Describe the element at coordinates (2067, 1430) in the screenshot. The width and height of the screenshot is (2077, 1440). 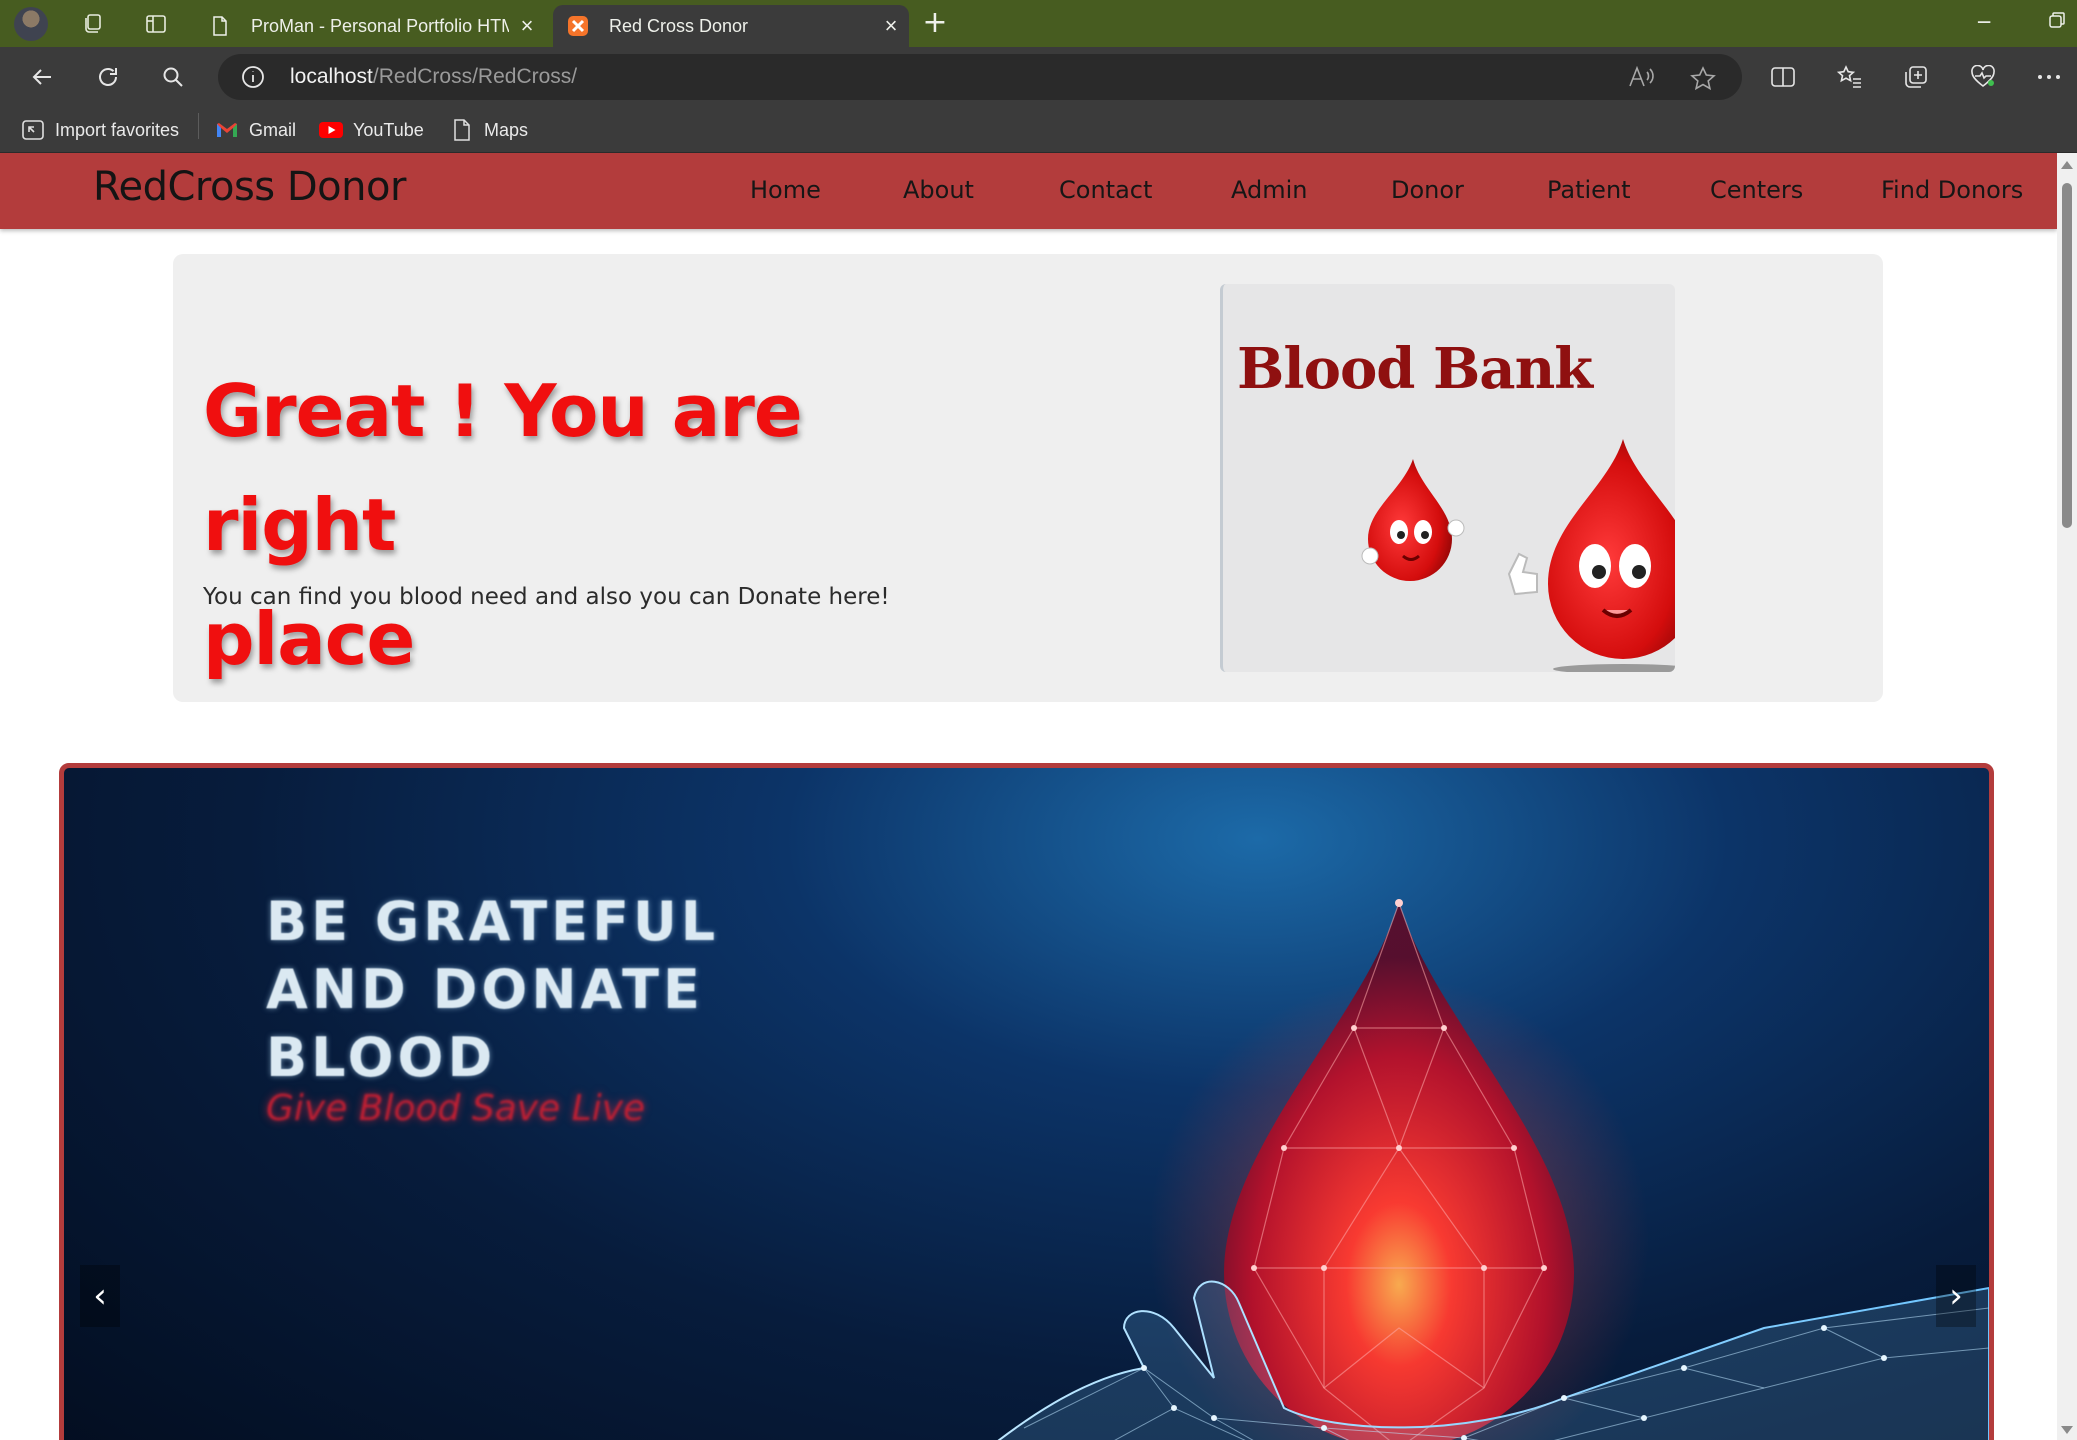
I see `scroll-down-icon` at that location.